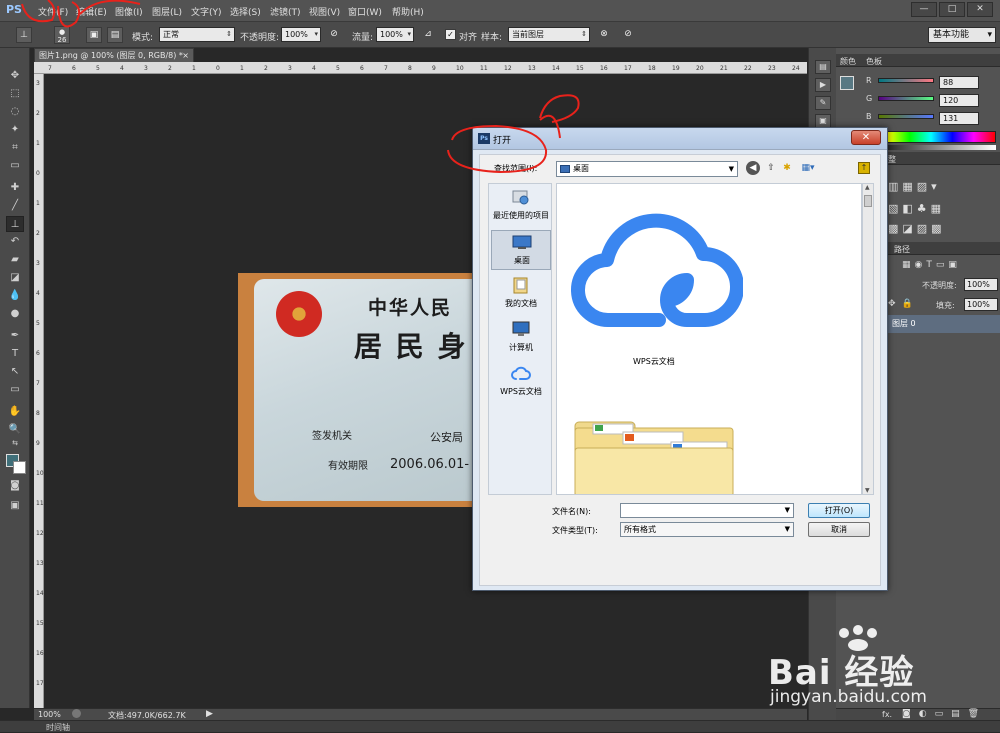 The width and height of the screenshot is (1000, 733). I want to click on layer-fill-input: 100%, so click(981, 304).